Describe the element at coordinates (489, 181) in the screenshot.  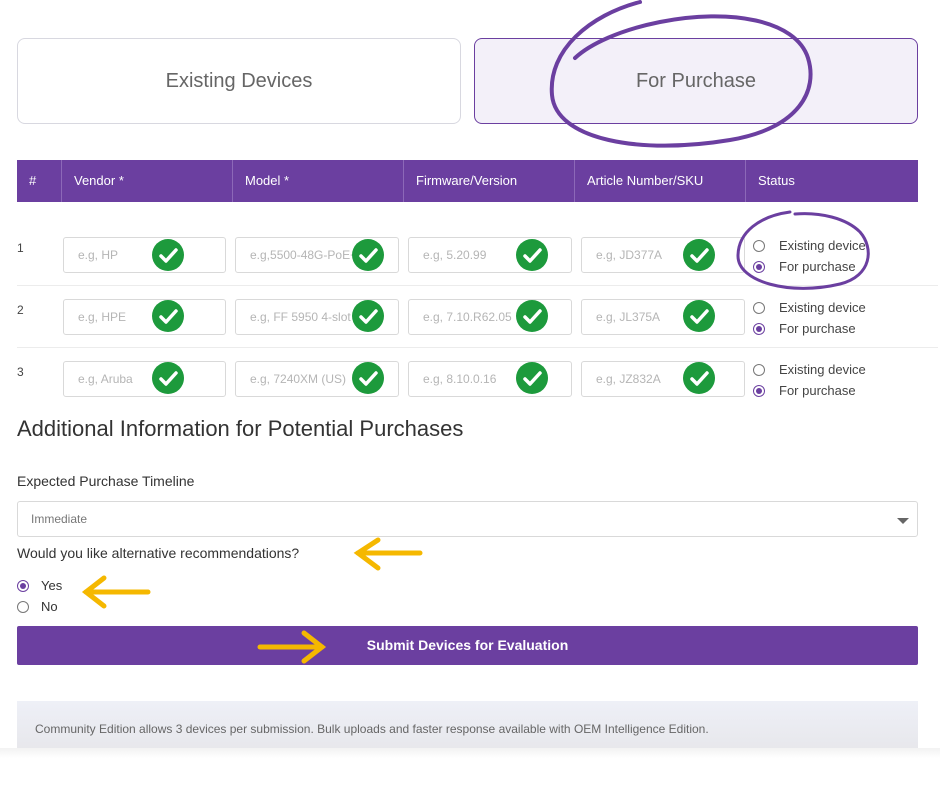
I see `header-firmware: Firmware/Version` at that location.